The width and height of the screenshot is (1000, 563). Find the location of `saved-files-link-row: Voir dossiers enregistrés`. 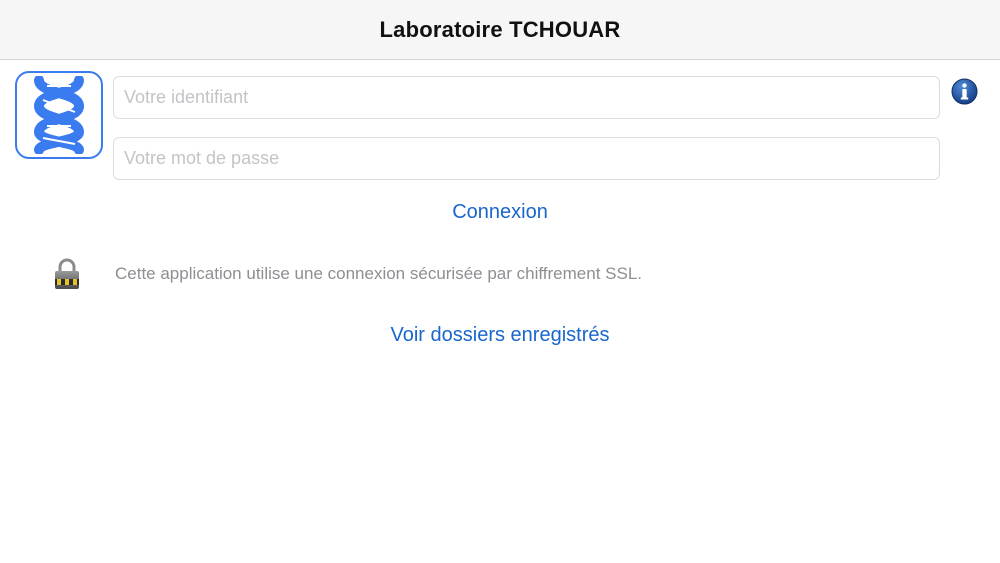

saved-files-link-row: Voir dossiers enregistrés is located at coordinates (500, 335).